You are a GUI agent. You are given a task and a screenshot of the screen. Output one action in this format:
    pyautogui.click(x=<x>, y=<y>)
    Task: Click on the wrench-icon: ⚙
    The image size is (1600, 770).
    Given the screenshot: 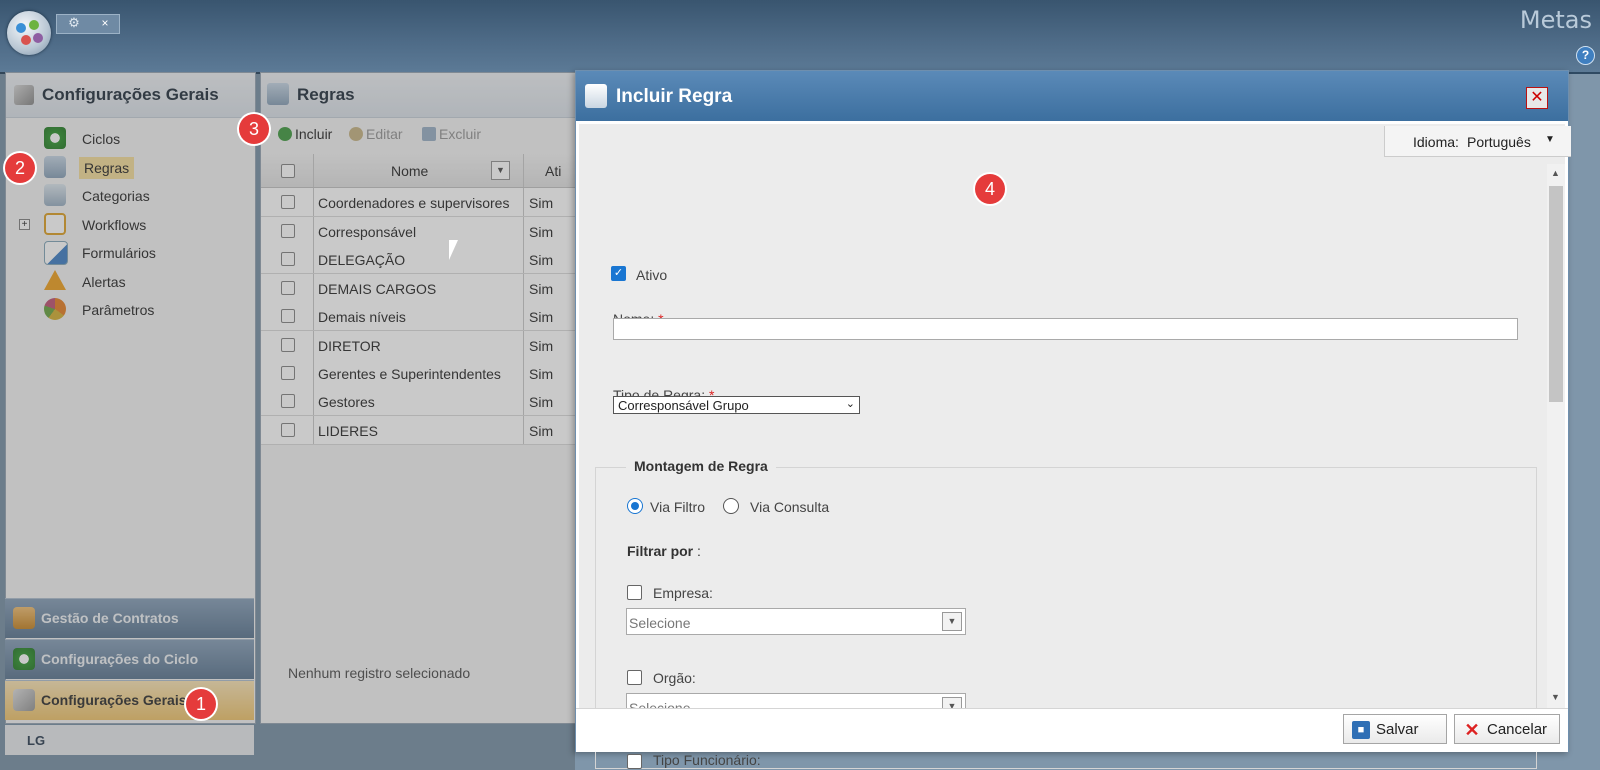 What is the action you would take?
    pyautogui.click(x=74, y=23)
    